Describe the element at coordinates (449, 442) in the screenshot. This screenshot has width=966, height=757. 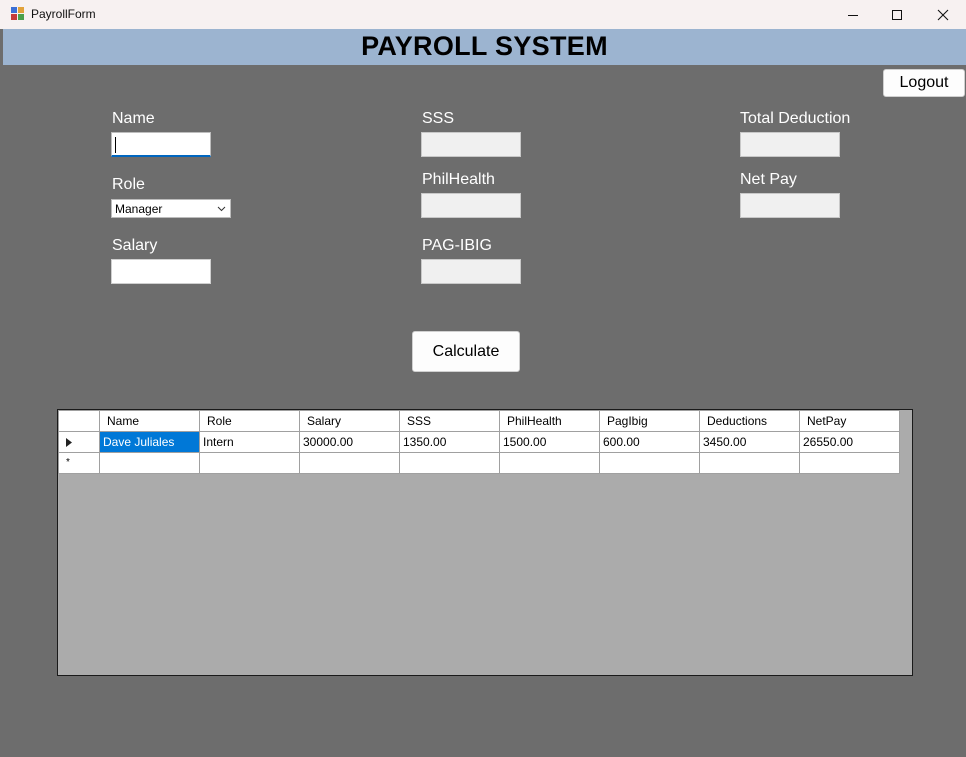
I see `cell-sss: 1350.00` at that location.